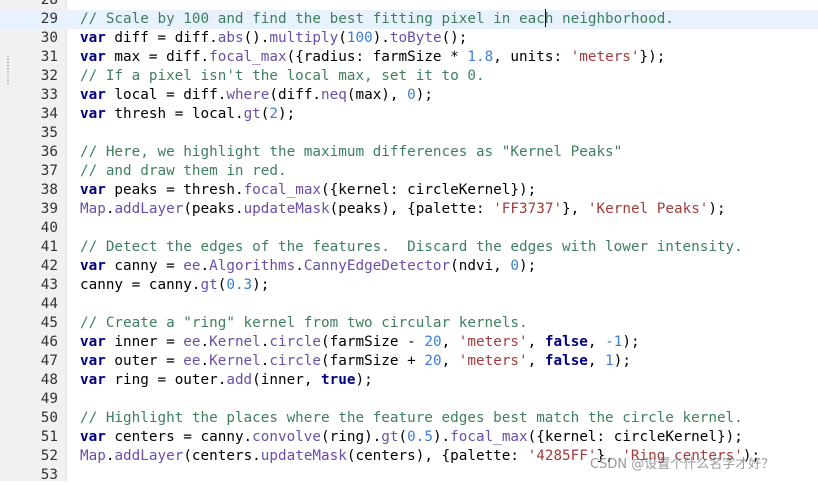 This screenshot has height=485, width=818. What do you see at coordinates (49, 133) in the screenshot?
I see `line-number: 35` at bounding box center [49, 133].